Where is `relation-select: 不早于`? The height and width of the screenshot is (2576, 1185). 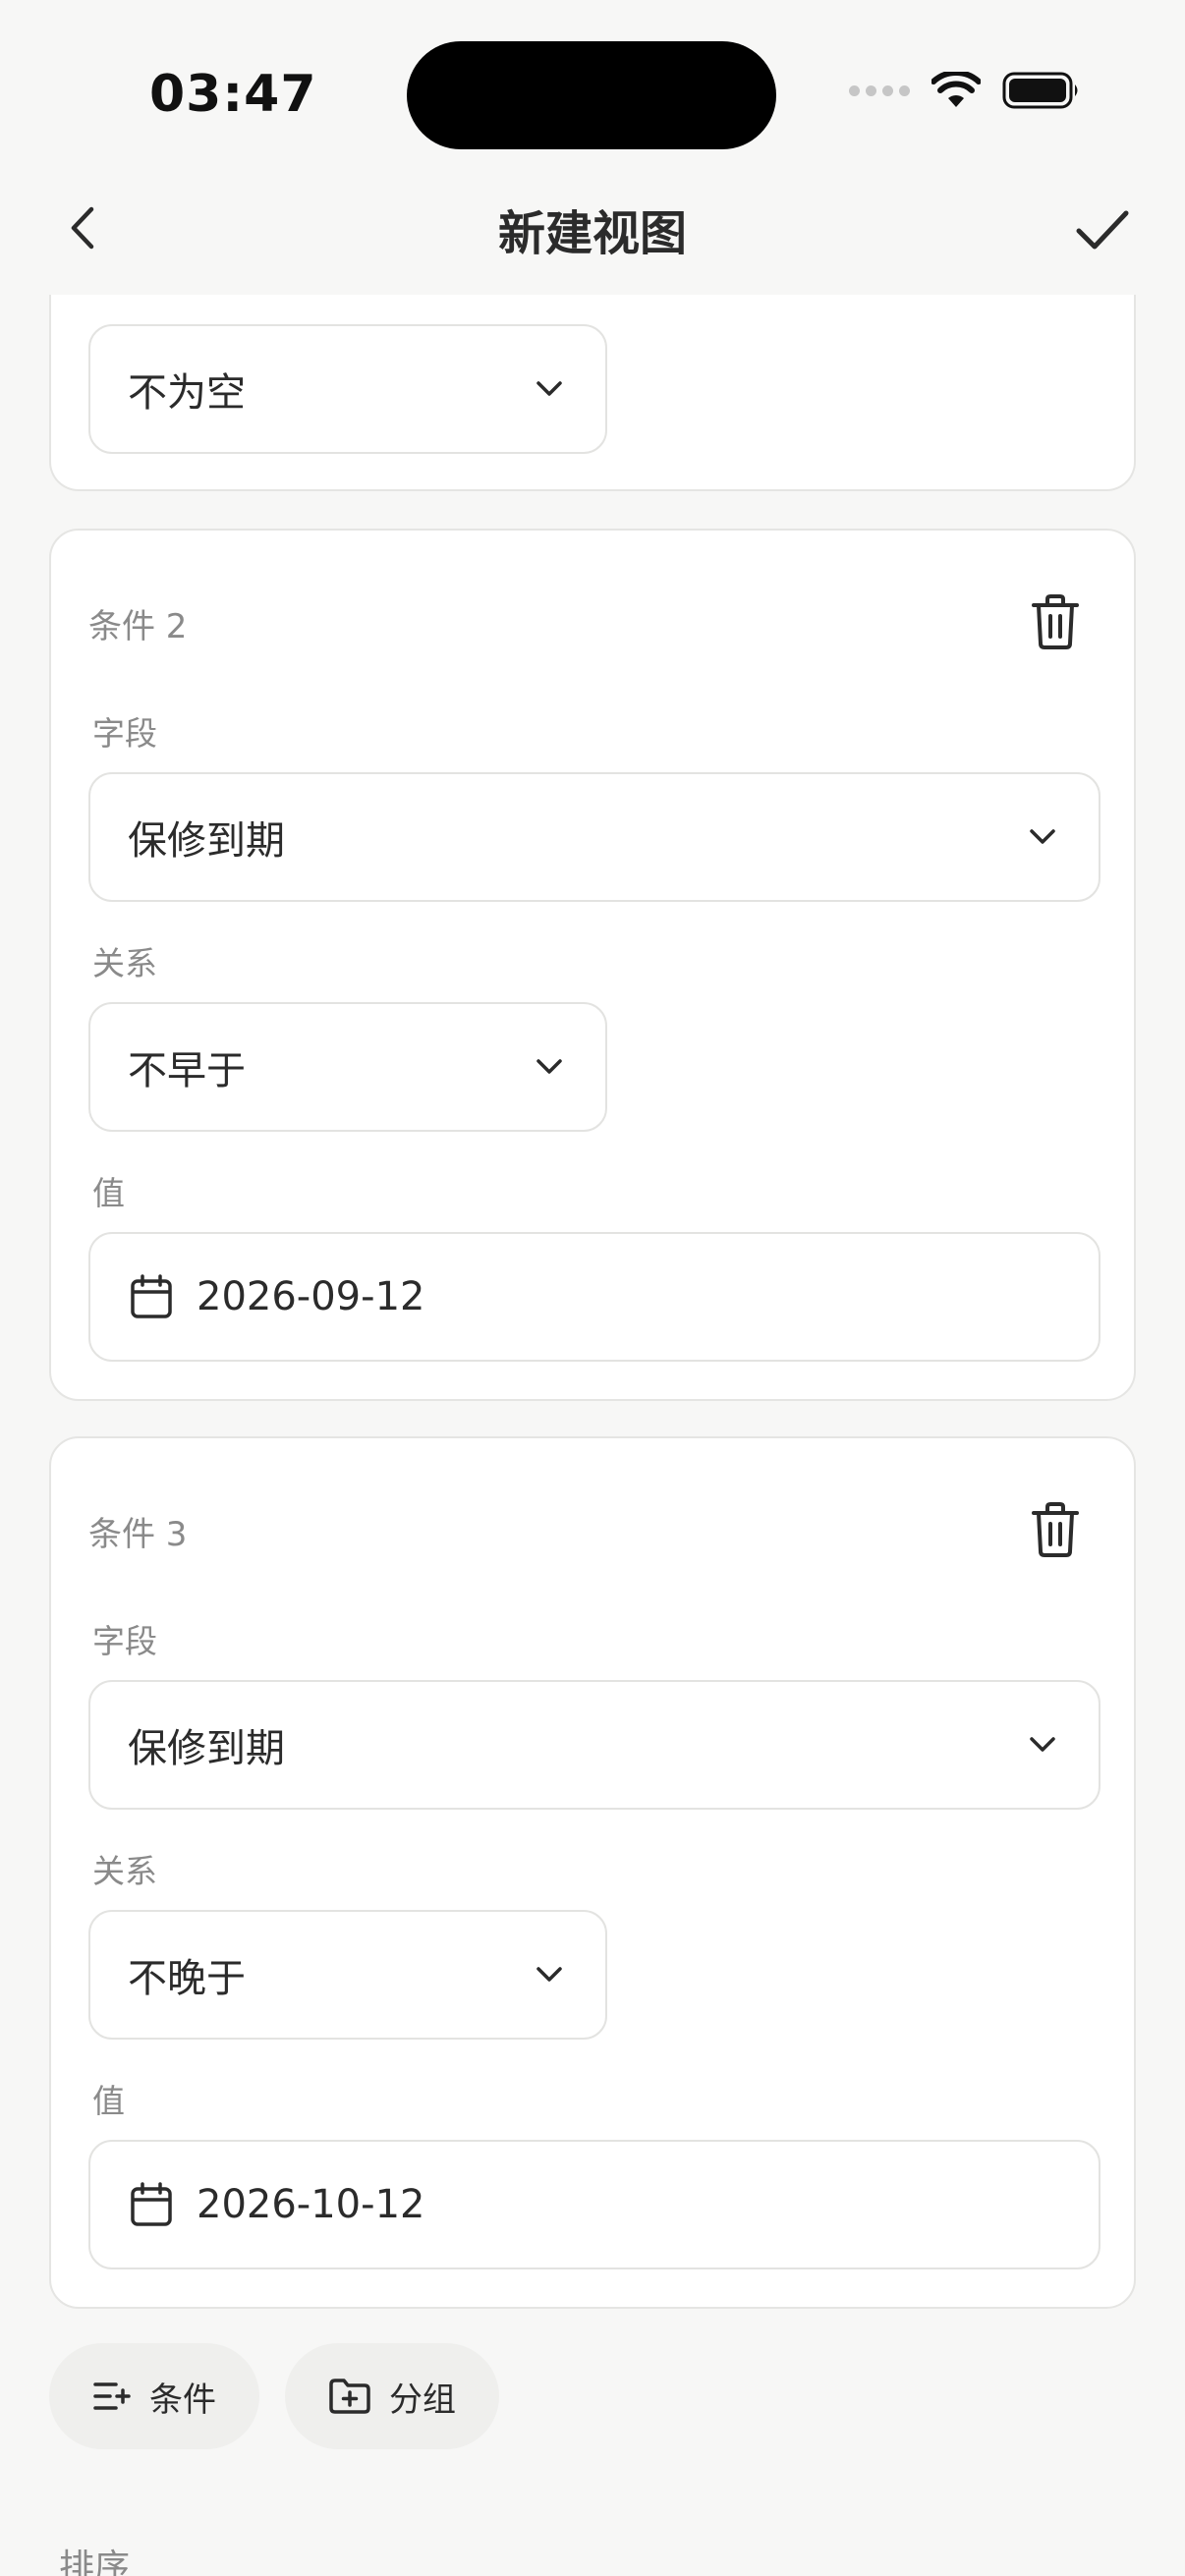
relation-select: 不早于 is located at coordinates (348, 1067).